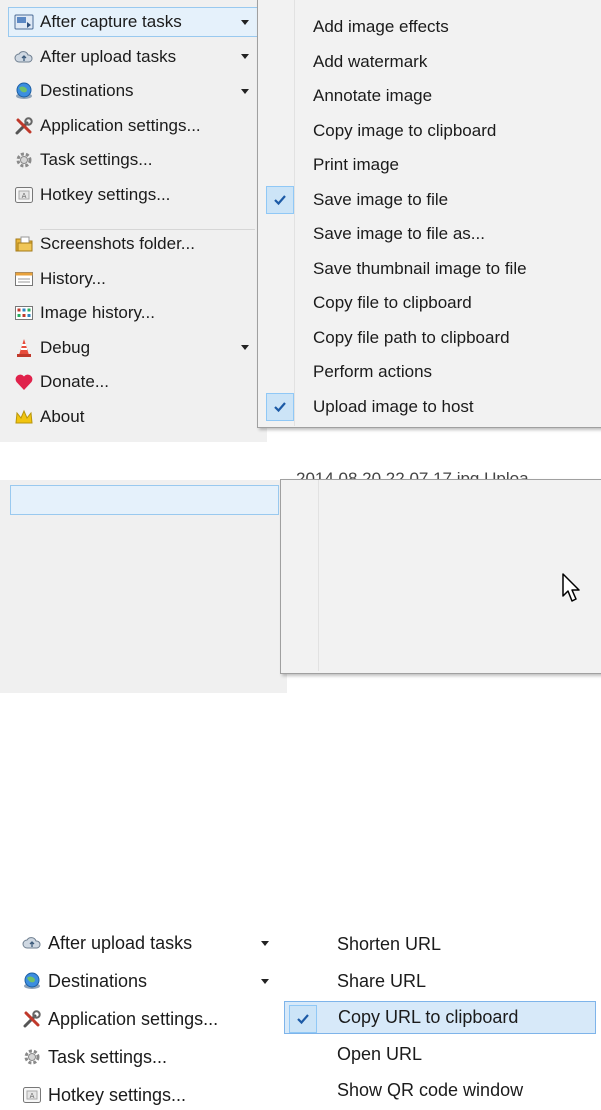 Image resolution: width=601 pixels, height=1110 pixels. What do you see at coordinates (147, 229) in the screenshot?
I see `top-menu-separator` at bounding box center [147, 229].